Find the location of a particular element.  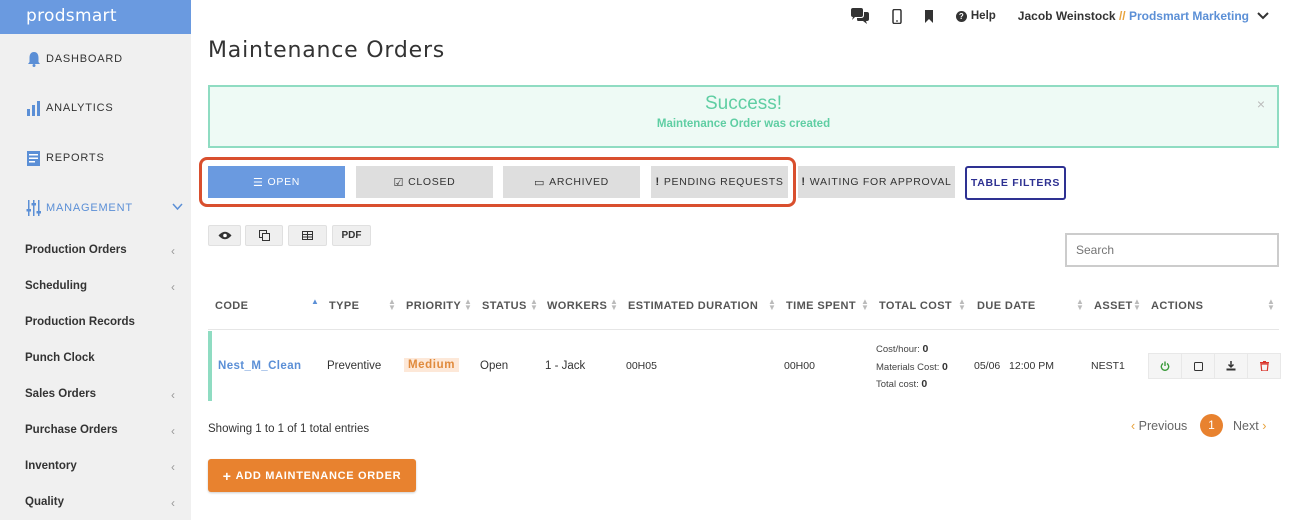

column-header-priority: PRIORITY is located at coordinates (433, 306).